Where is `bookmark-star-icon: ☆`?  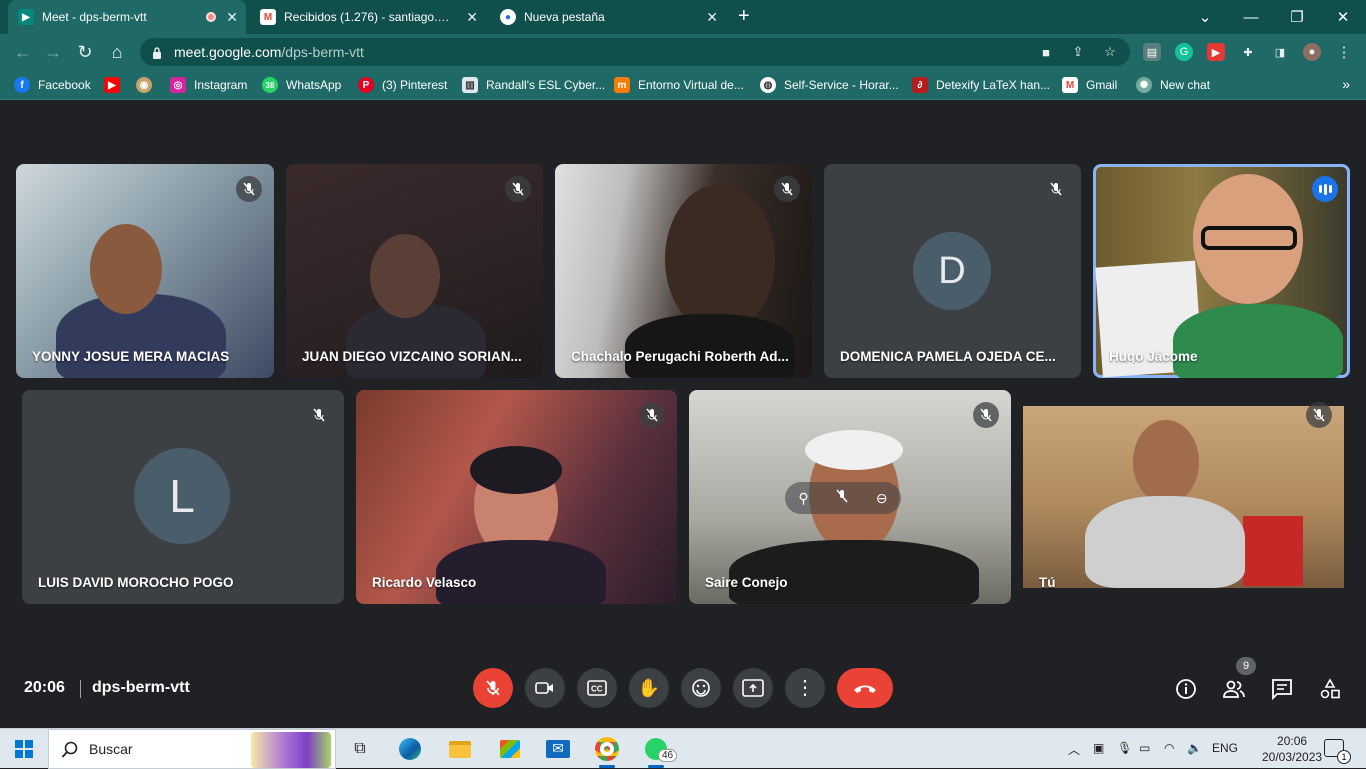
bookmark-star-icon: ☆ is located at coordinates (1110, 52).